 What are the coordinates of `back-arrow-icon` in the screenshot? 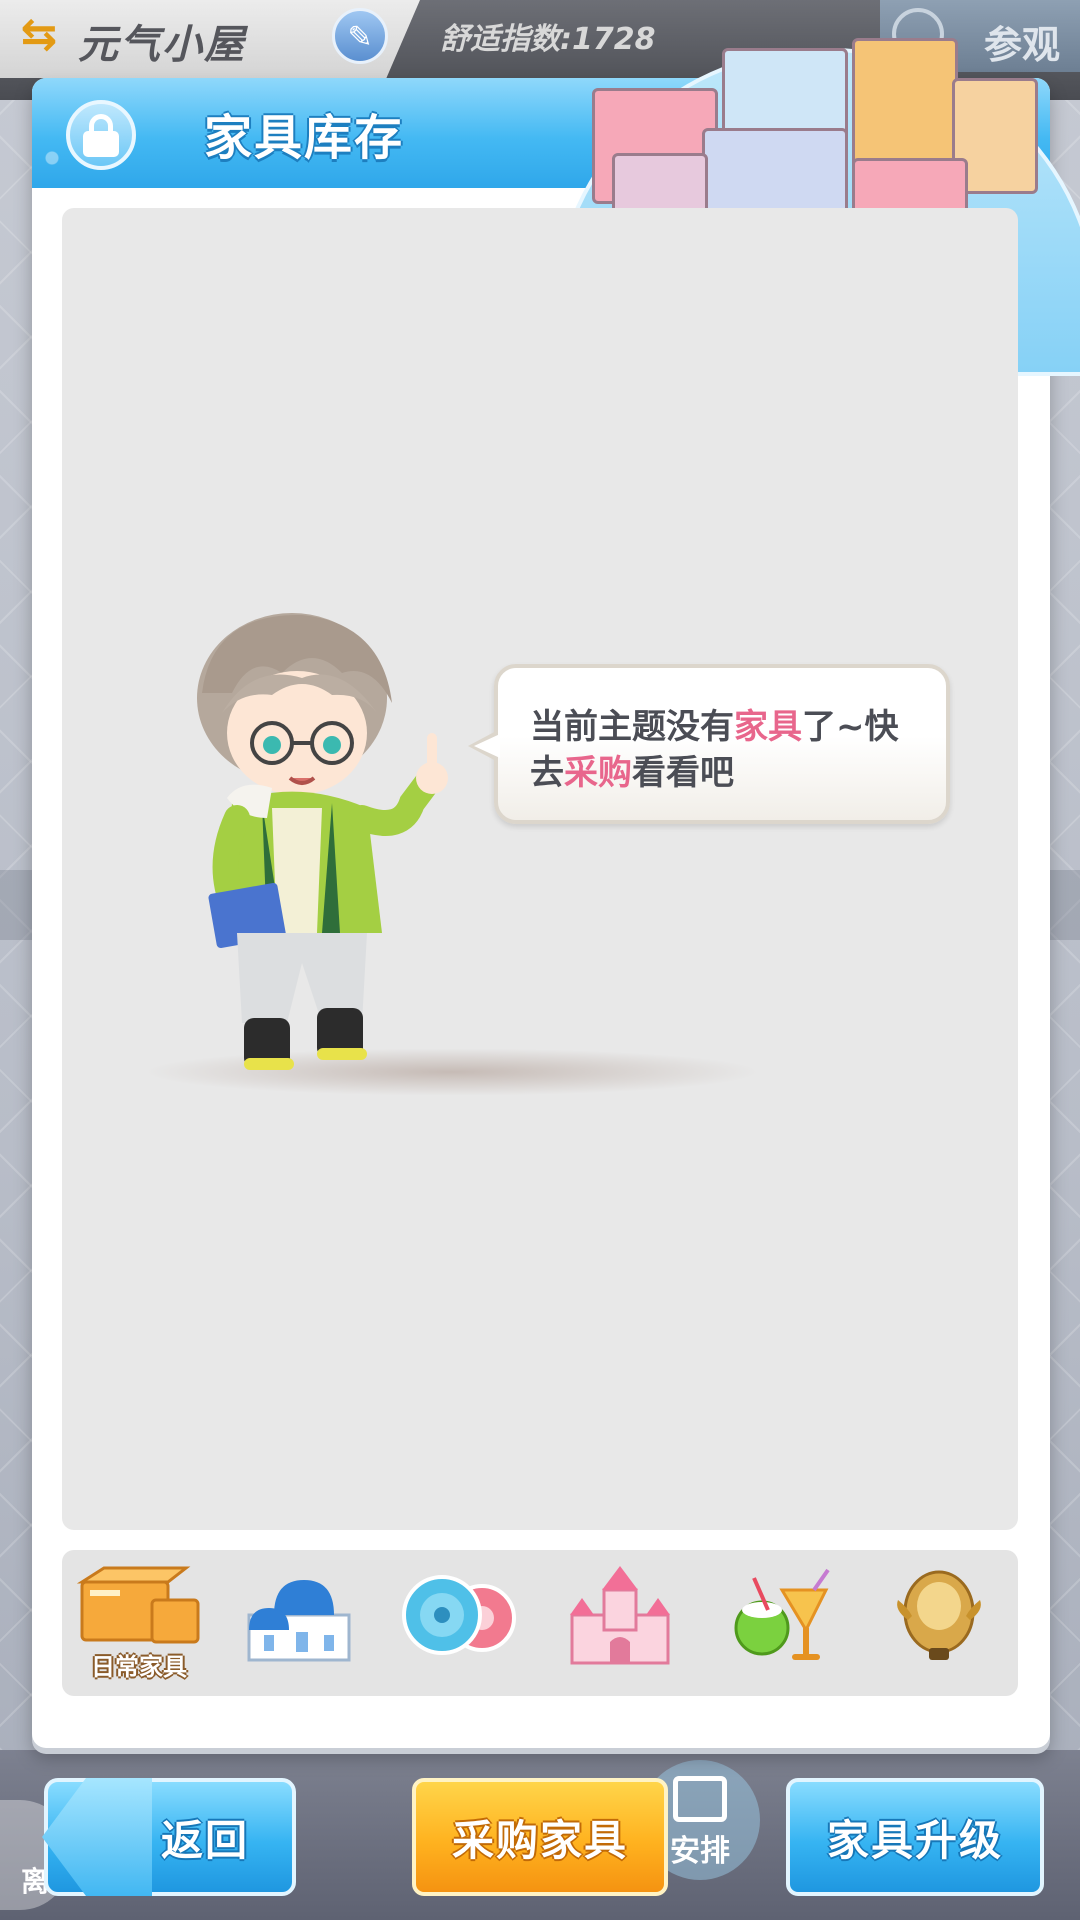 It's located at (97, 1837).